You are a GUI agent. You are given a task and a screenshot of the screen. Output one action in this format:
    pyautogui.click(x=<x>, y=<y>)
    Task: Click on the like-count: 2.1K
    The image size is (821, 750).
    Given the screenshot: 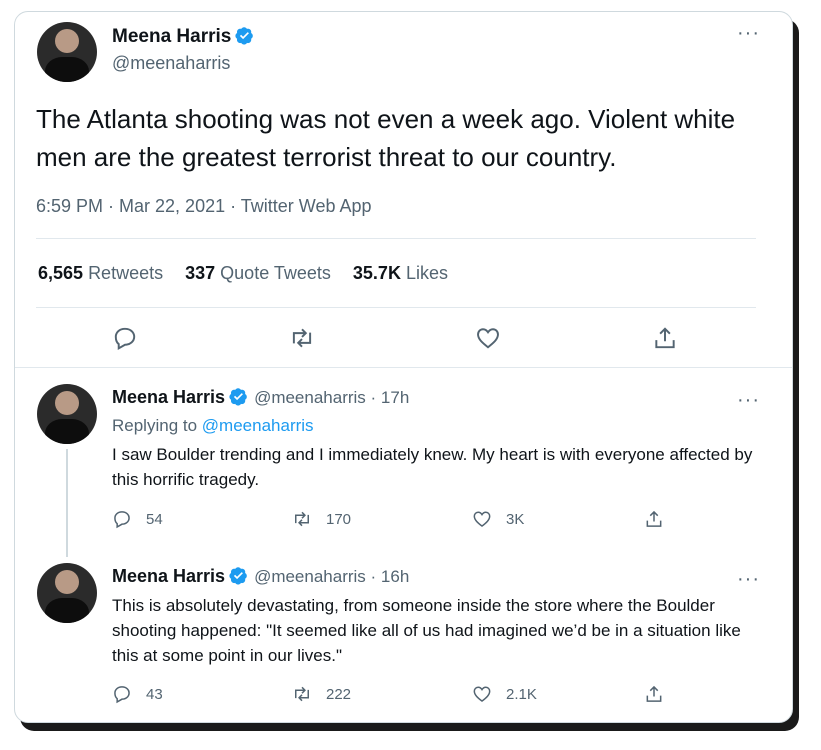 What is the action you would take?
    pyautogui.click(x=521, y=694)
    